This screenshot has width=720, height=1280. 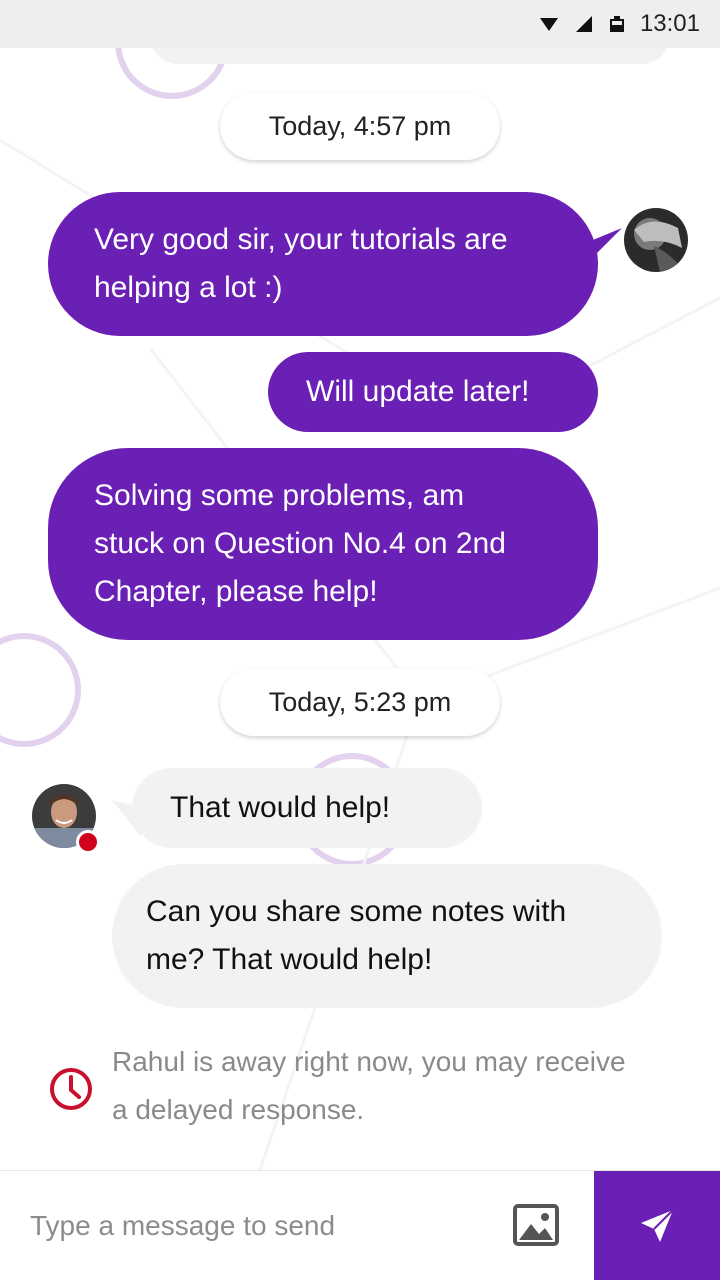 I want to click on date-separator: Today, 5:23 pm, so click(x=360, y=702).